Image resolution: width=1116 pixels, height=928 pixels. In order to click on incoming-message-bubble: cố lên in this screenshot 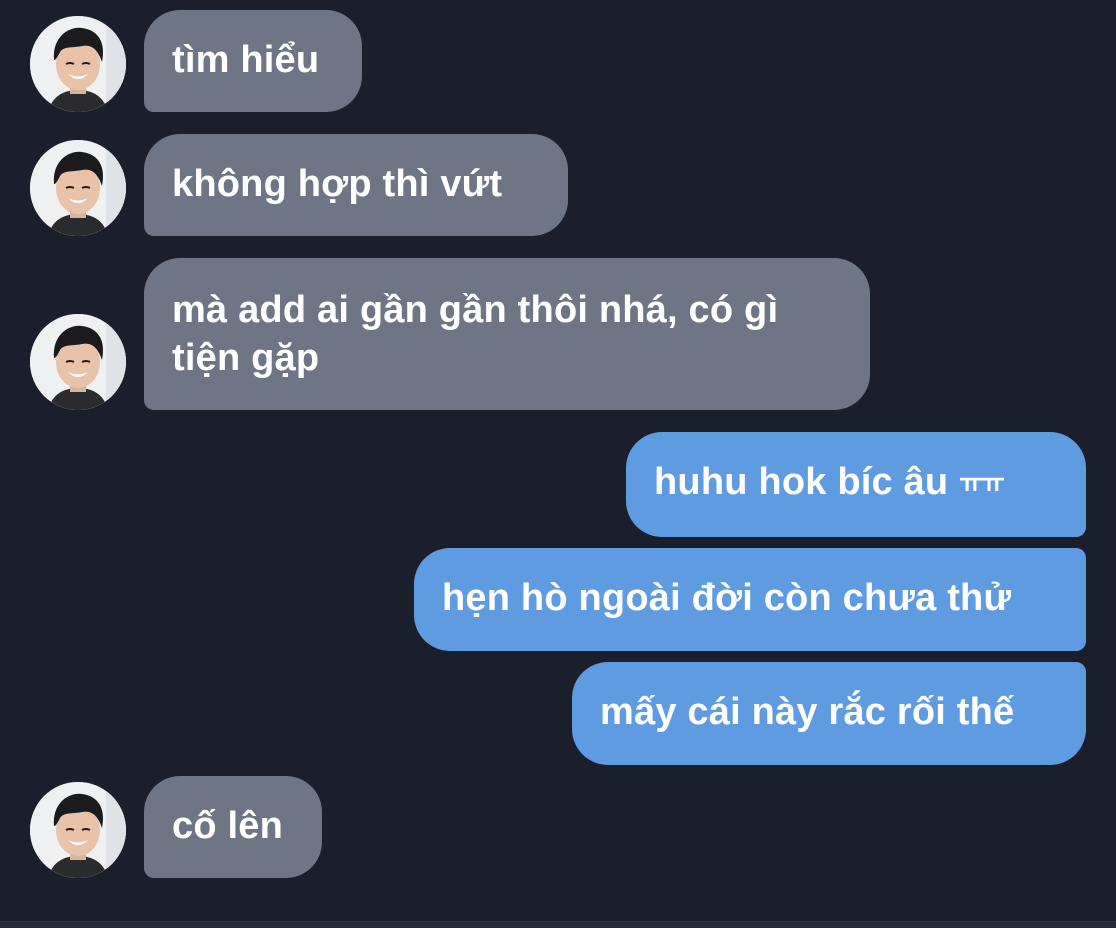, I will do `click(233, 827)`.